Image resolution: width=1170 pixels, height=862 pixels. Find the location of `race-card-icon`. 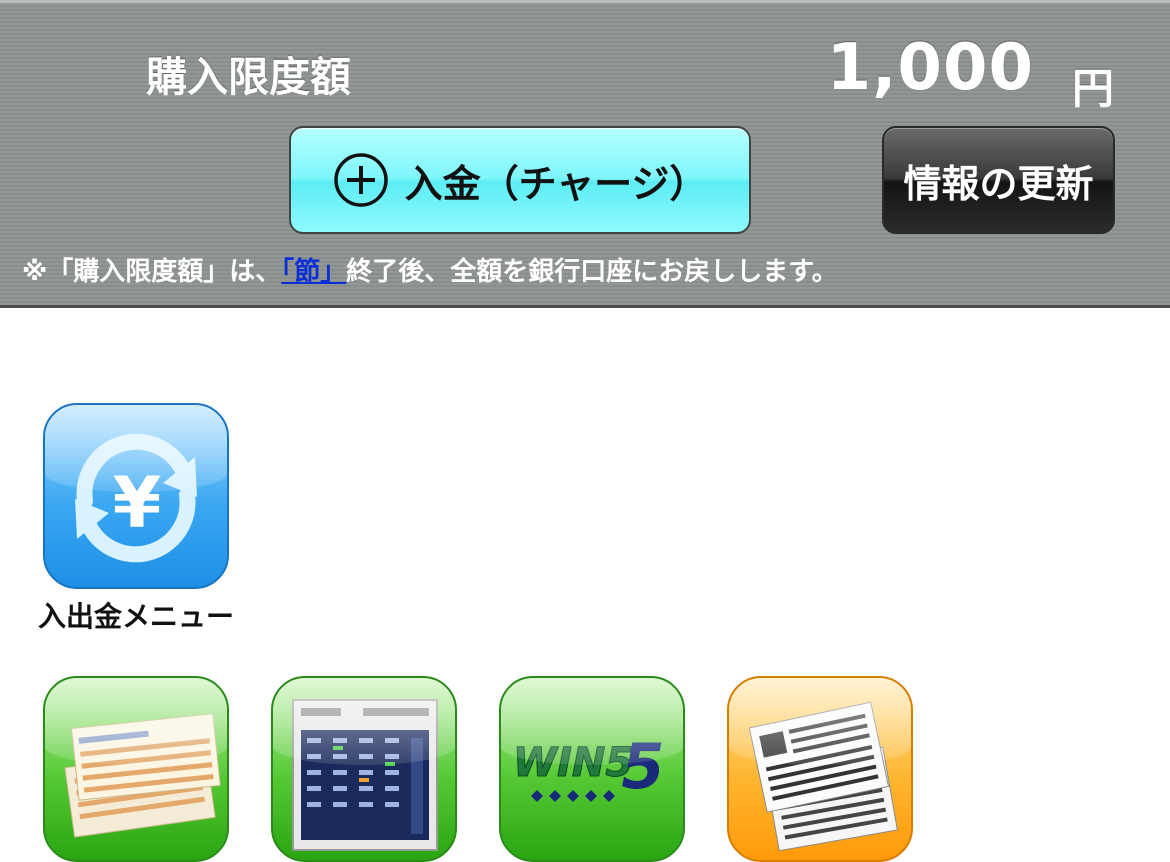

race-card-icon is located at coordinates (820, 769).